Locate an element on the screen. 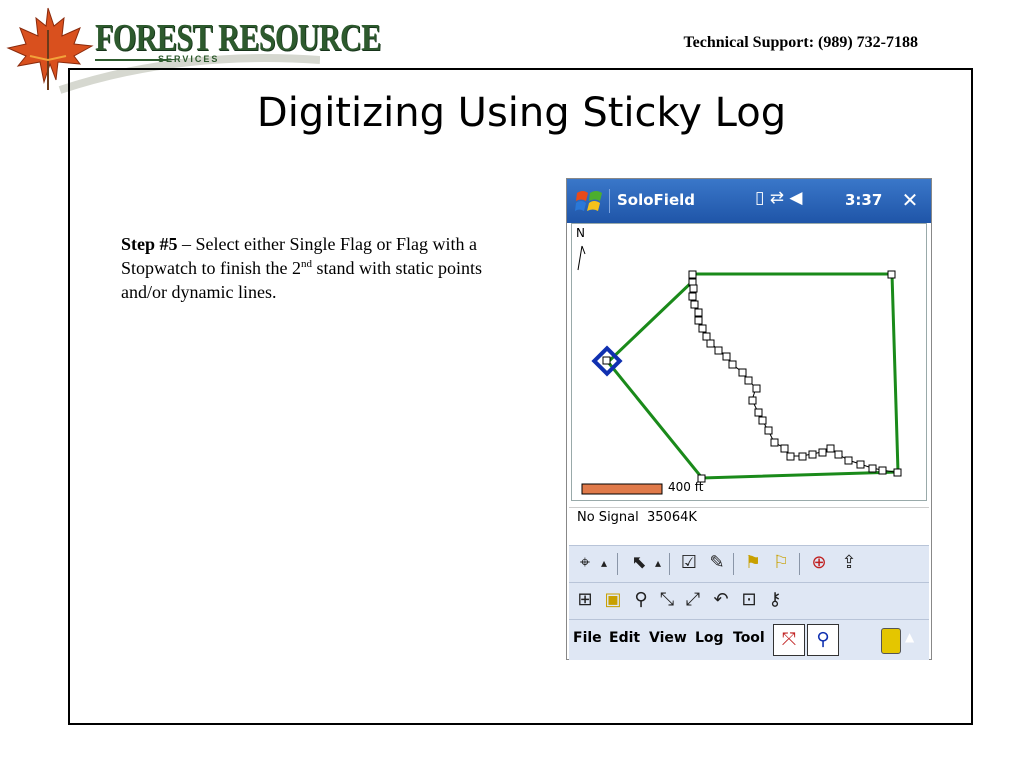 Image resolution: width=1024 pixels, height=768 pixels. scale-bar is located at coordinates (622, 489).